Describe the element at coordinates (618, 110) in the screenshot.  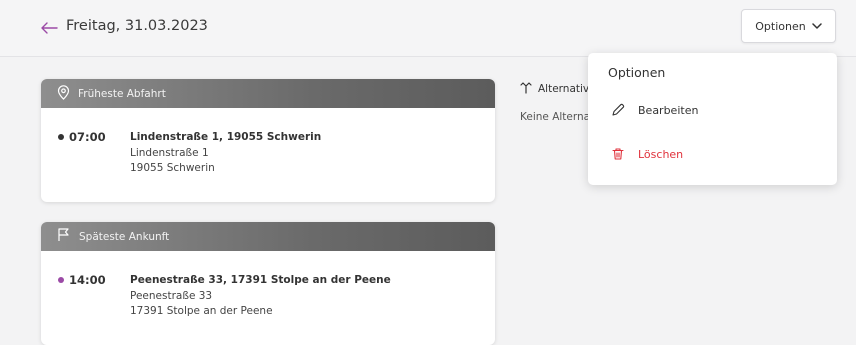
I see `pencil-icon` at that location.